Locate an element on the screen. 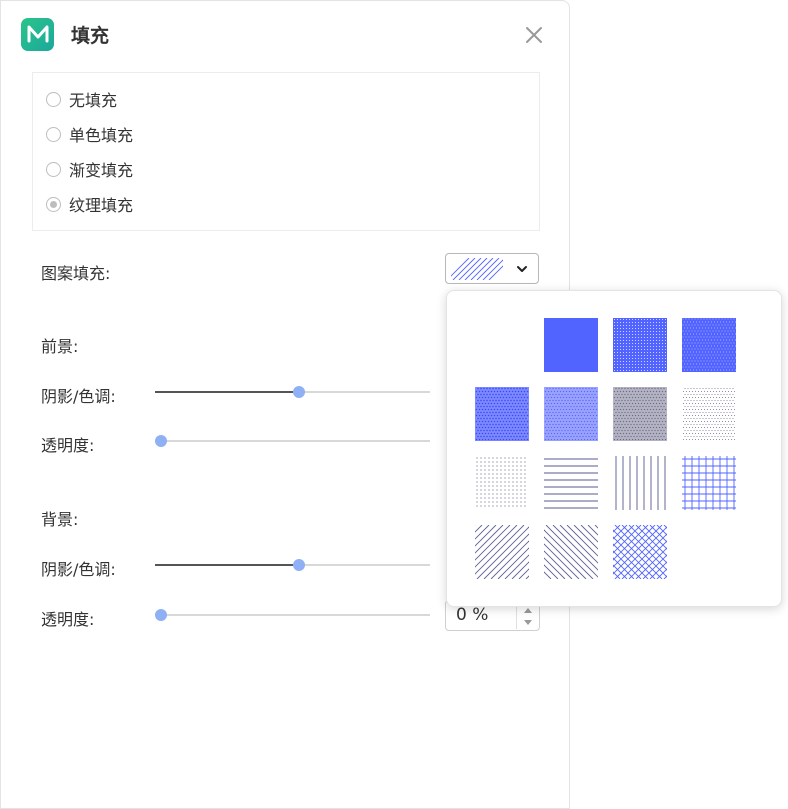  pattern-fill-label: 图案填充: is located at coordinates (76, 273).